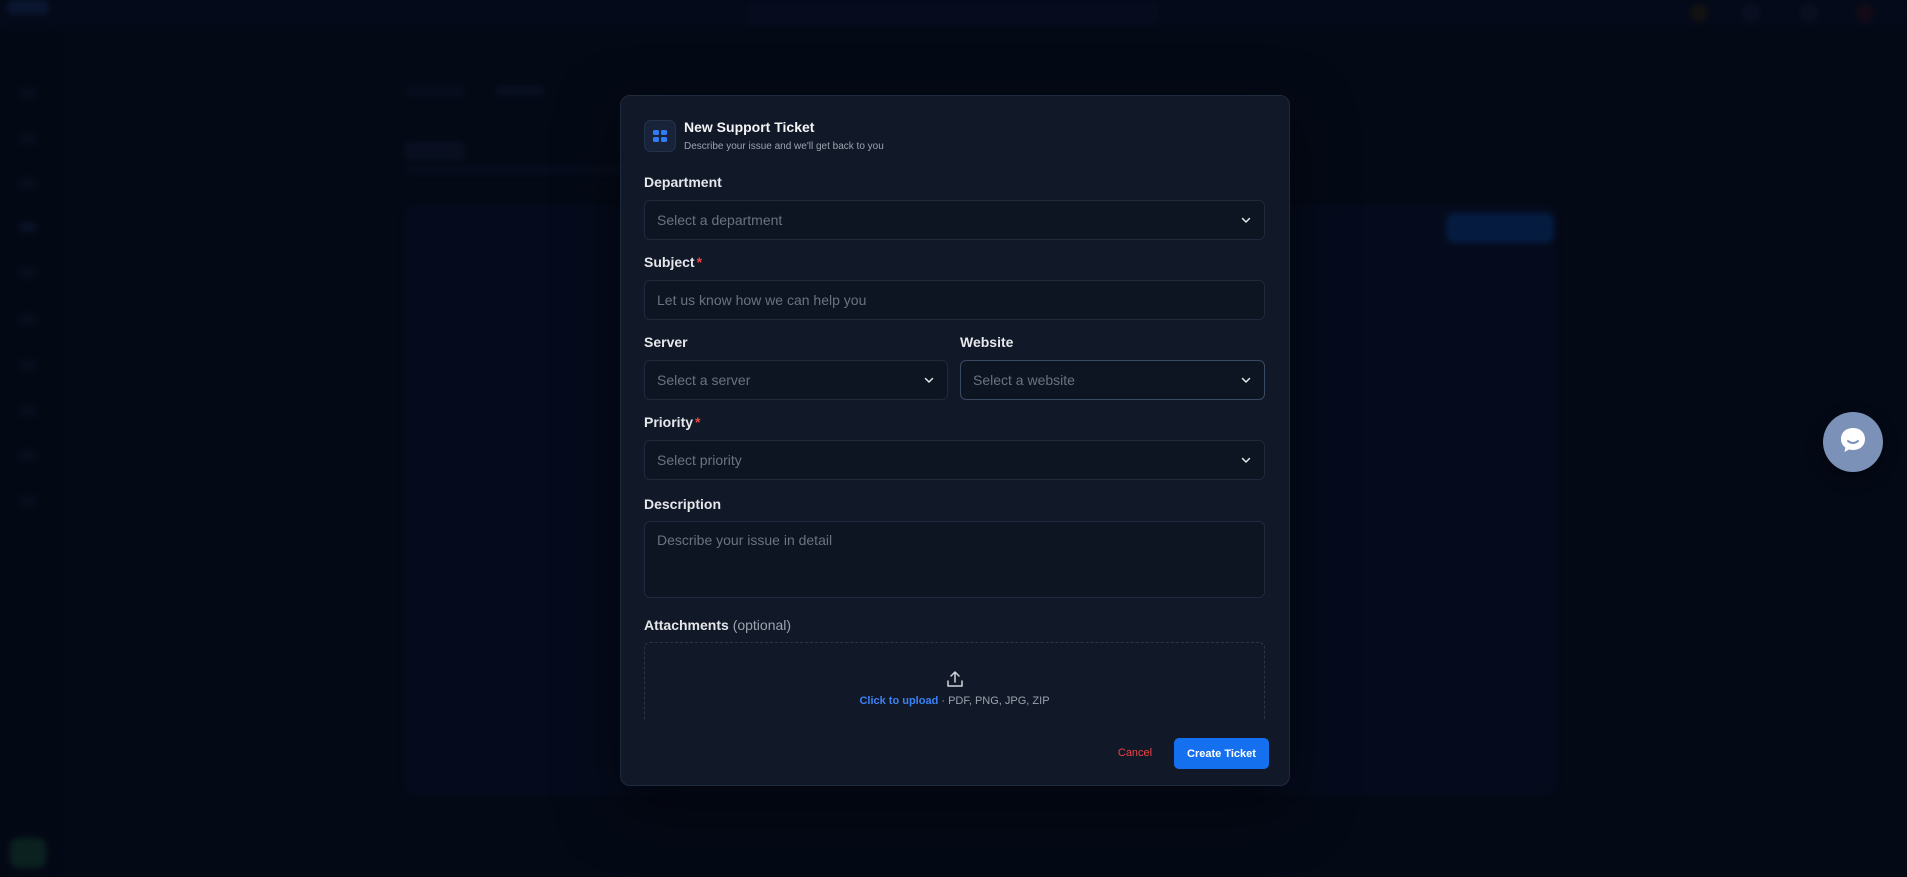  I want to click on optional-hint: (optional), so click(762, 625).